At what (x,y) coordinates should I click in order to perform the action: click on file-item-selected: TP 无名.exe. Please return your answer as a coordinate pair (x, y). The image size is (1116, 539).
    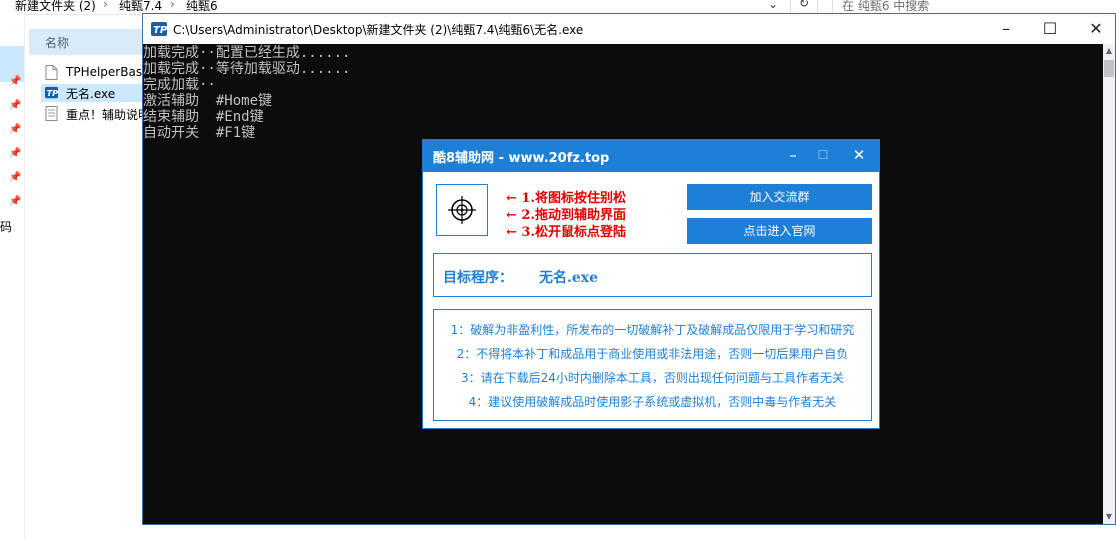
    Looking at the image, I should click on (92, 93).